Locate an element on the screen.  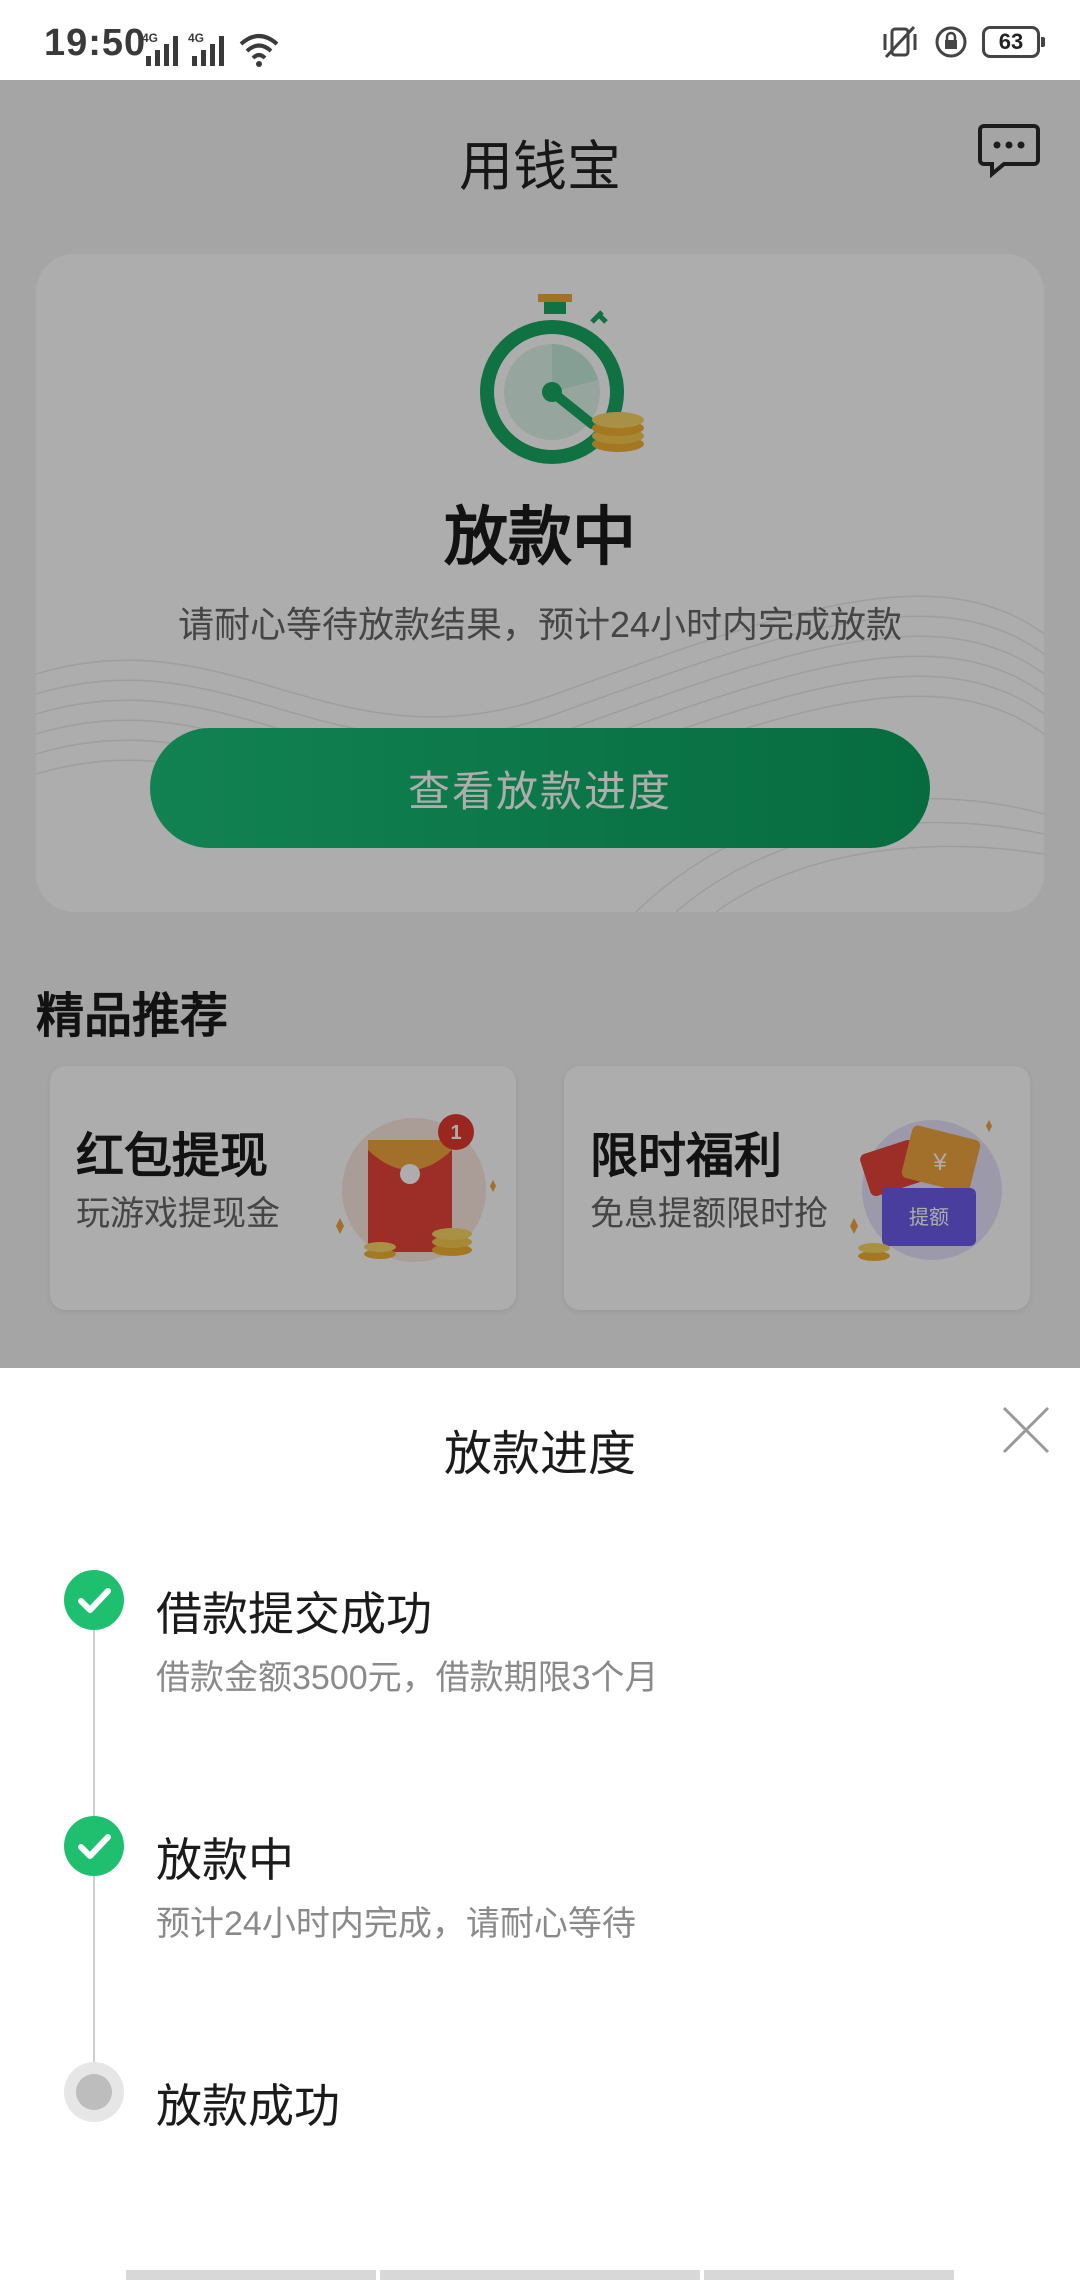
status-time: 19:50 is located at coordinates (95, 43).